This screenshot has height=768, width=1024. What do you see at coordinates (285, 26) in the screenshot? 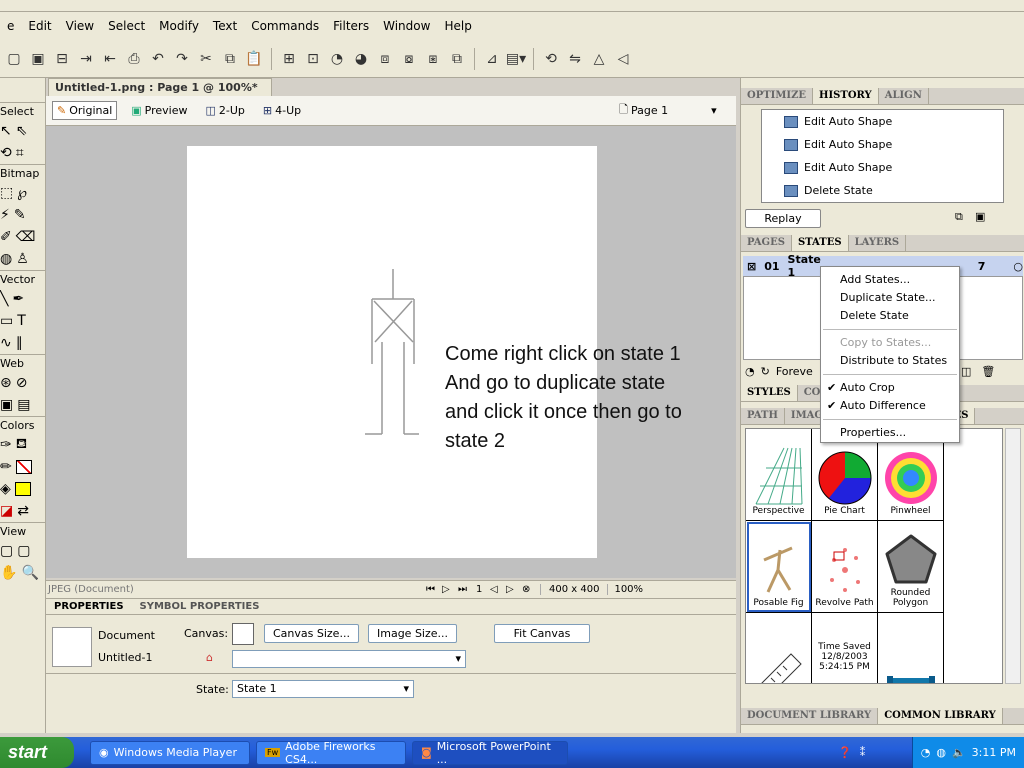
I see `menu-commands: Commands` at bounding box center [285, 26].